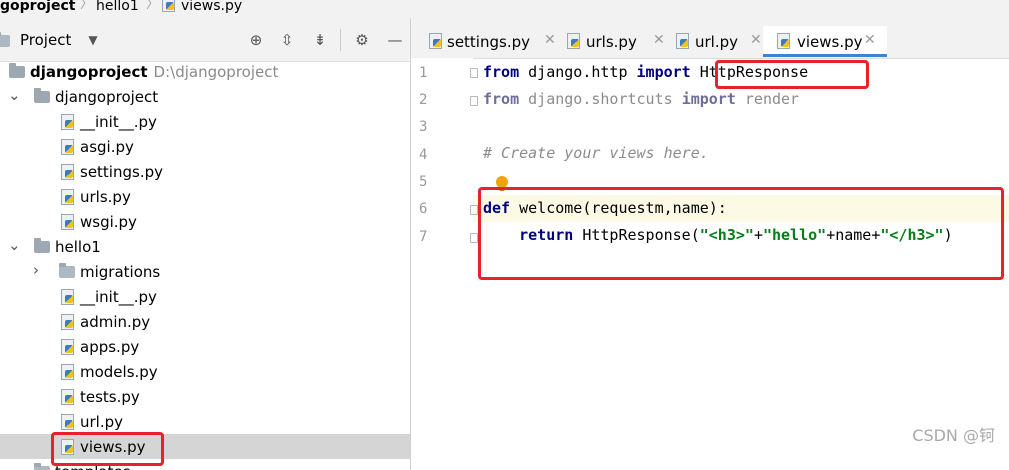 Image resolution: width=1009 pixels, height=470 pixels. I want to click on tab-settings: settings.py ✕, so click(492, 41).